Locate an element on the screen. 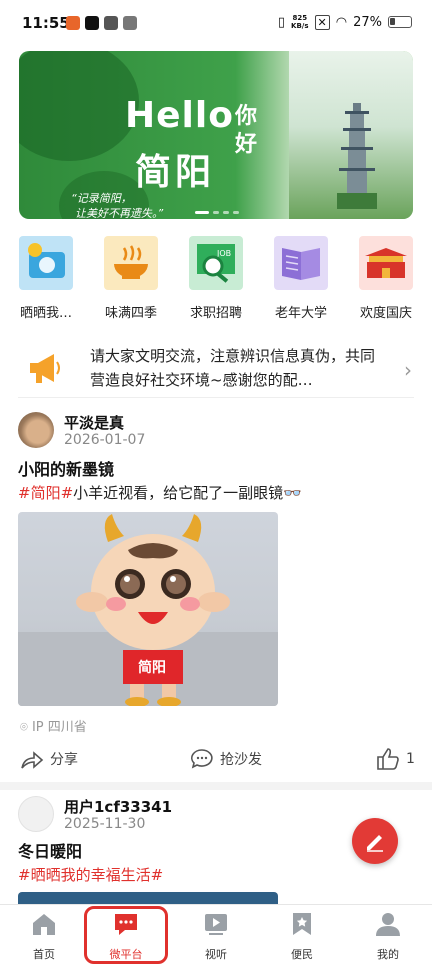  category-row: 晒晒我… 味满四季 JOB 求职招聘 老年大学 欢度国庆 is located at coordinates (216, 281).